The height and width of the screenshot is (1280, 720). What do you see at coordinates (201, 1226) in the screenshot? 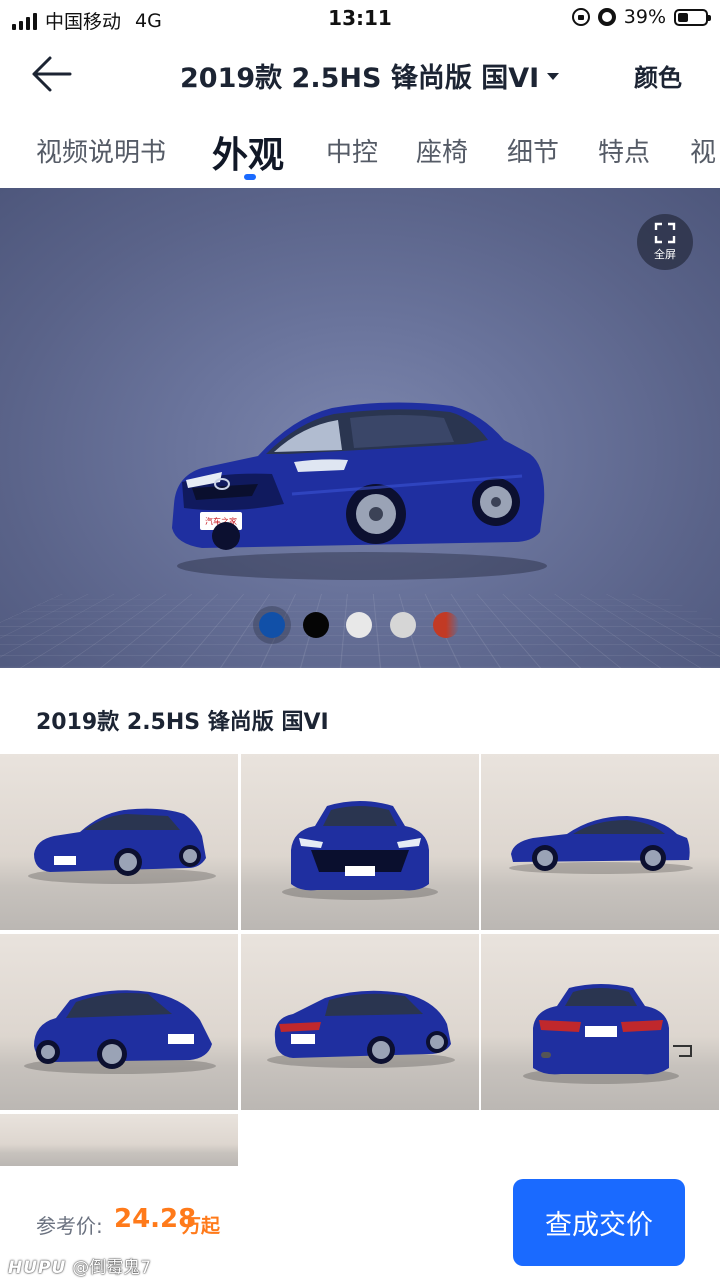
I see `price-unit: 万起` at bounding box center [201, 1226].